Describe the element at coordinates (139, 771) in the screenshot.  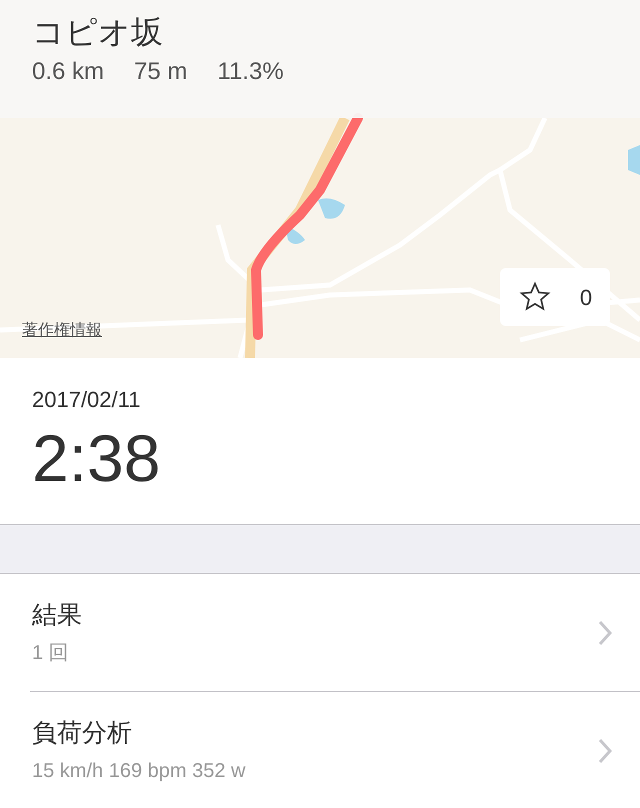
I see `row-detail: 15 km/h 169 bpm 352 w` at that location.